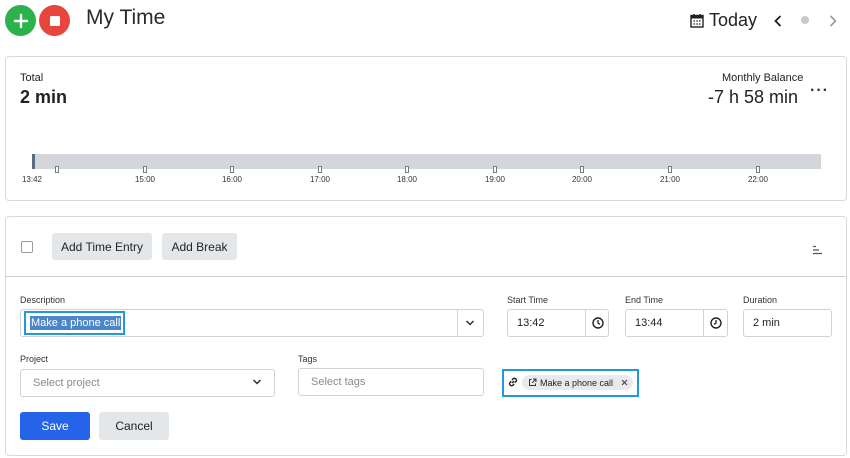 The image size is (850, 458). Describe the element at coordinates (582, 179) in the screenshot. I see `timeline-hour-label: 20:00` at that location.